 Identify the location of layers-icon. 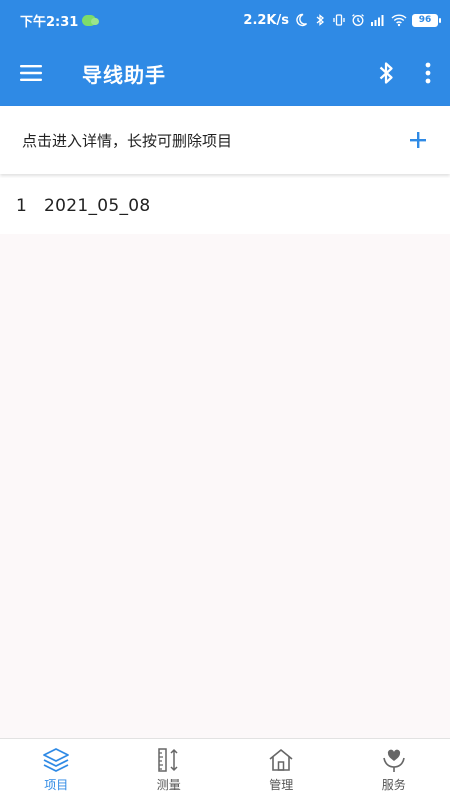
(56, 759).